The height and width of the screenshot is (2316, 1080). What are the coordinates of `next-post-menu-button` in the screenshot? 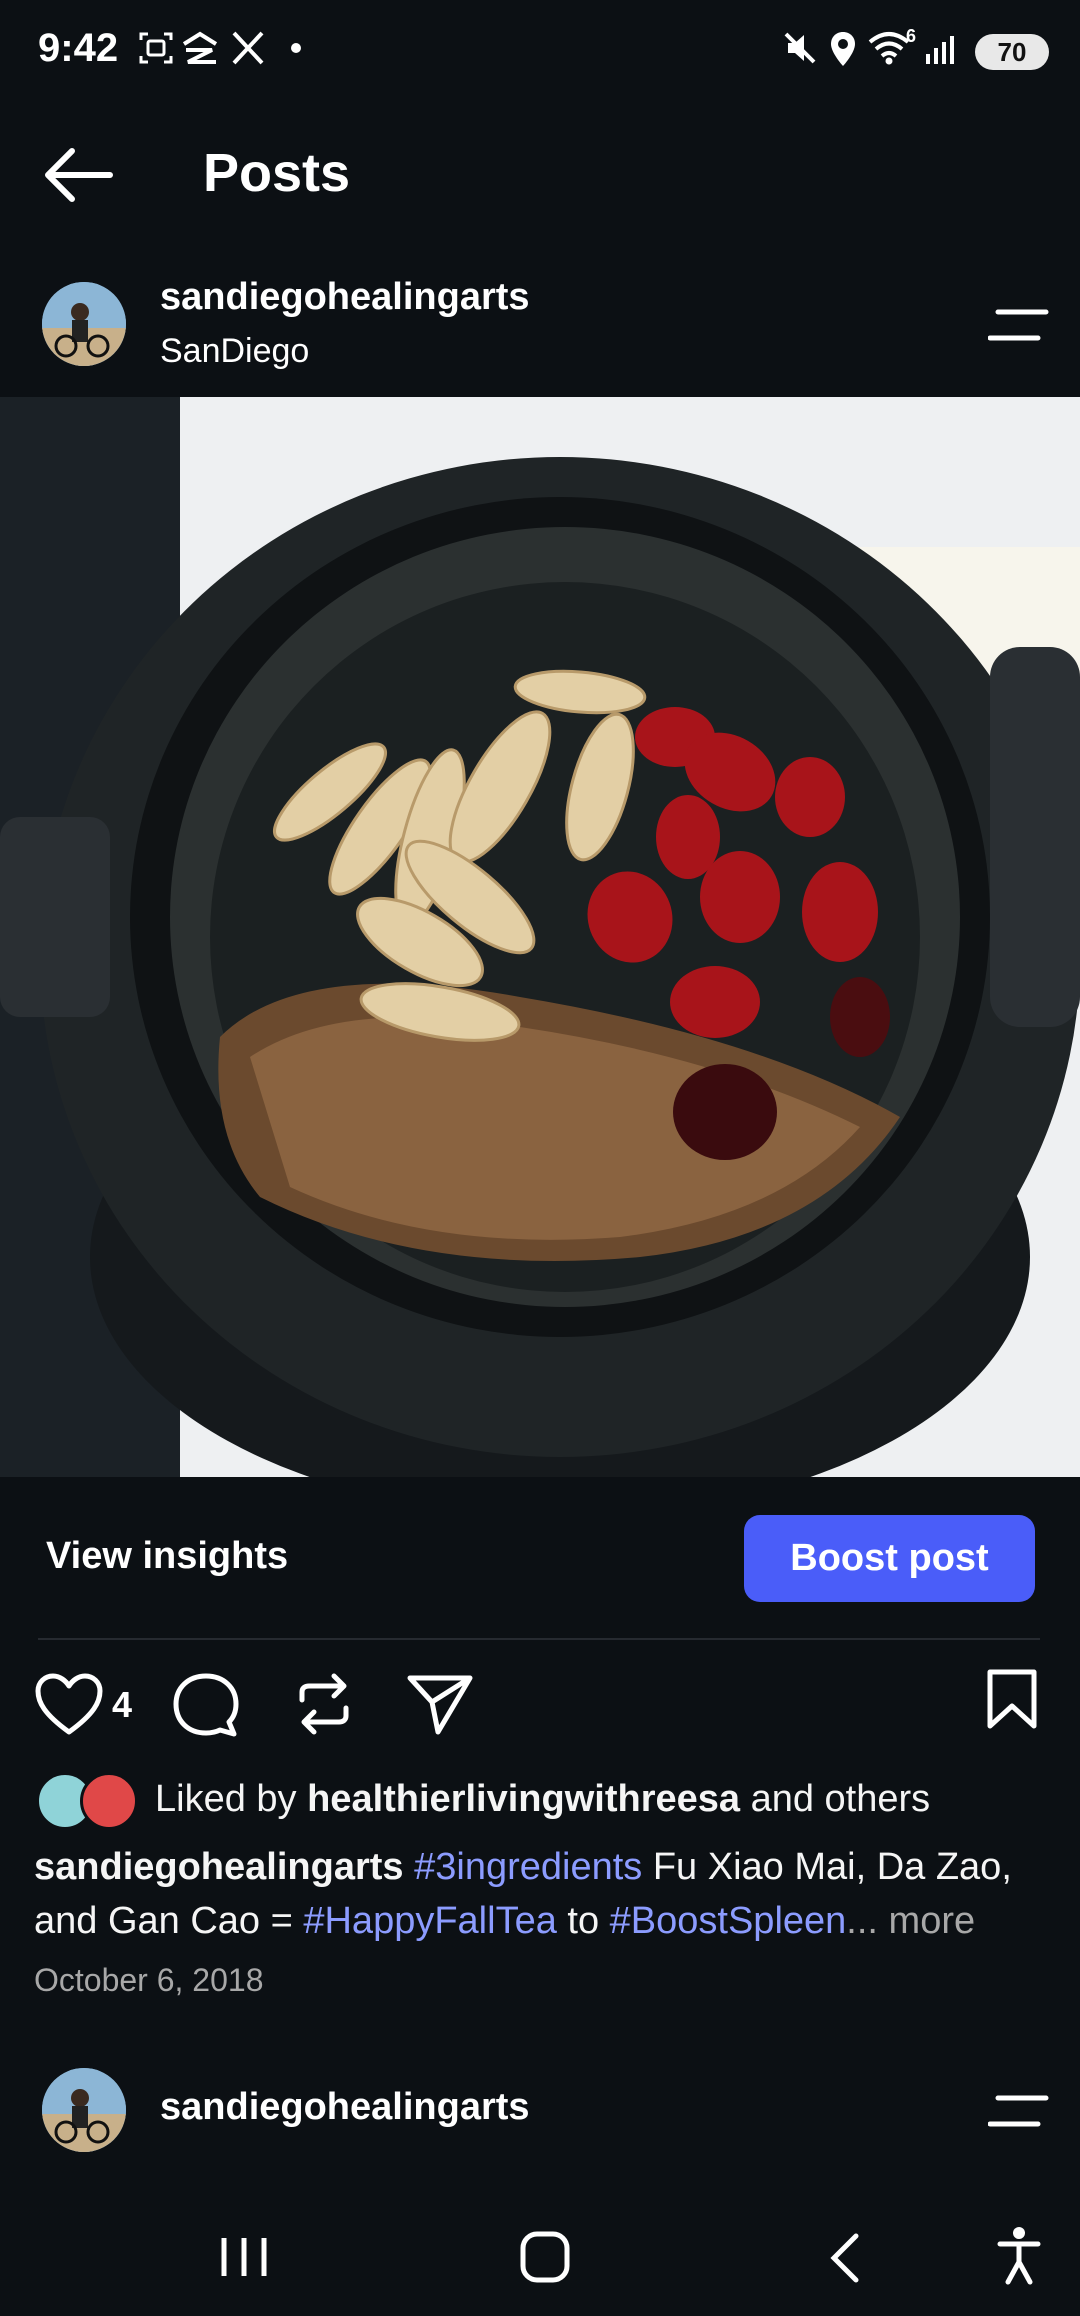 It's located at (1019, 2112).